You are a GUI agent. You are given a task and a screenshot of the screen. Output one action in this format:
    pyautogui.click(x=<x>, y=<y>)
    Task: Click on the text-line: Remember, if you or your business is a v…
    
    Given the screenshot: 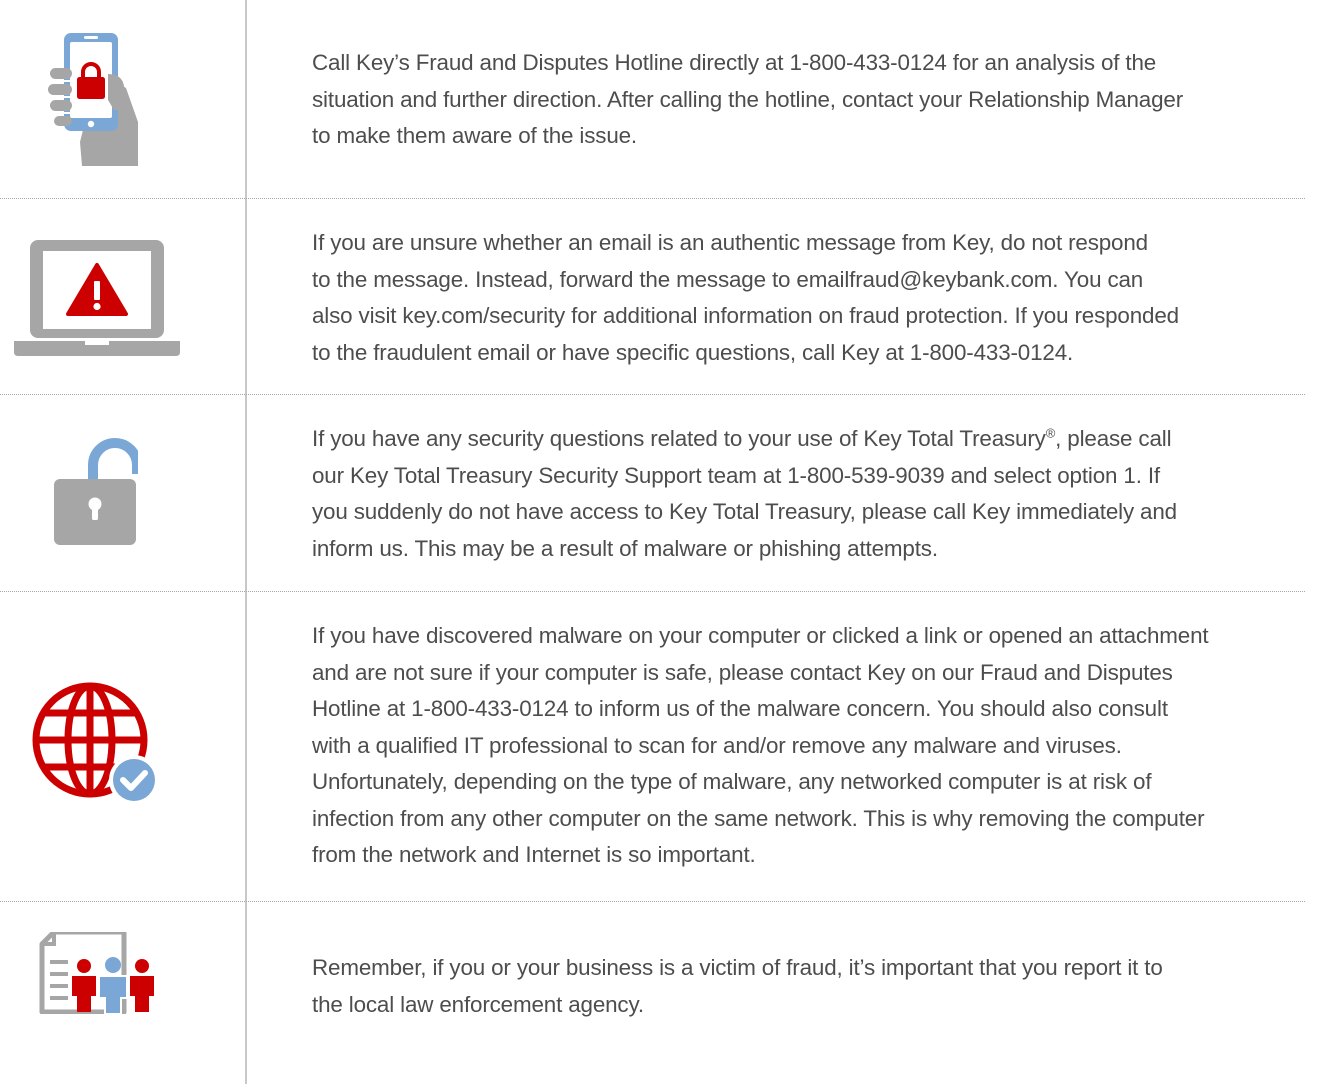 What is the action you would take?
    pyautogui.click(x=737, y=967)
    